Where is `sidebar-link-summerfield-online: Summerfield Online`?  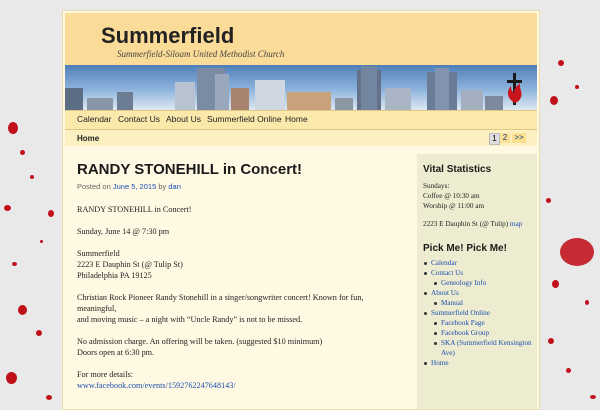 sidebar-link-summerfield-online: Summerfield Online is located at coordinates (480, 313).